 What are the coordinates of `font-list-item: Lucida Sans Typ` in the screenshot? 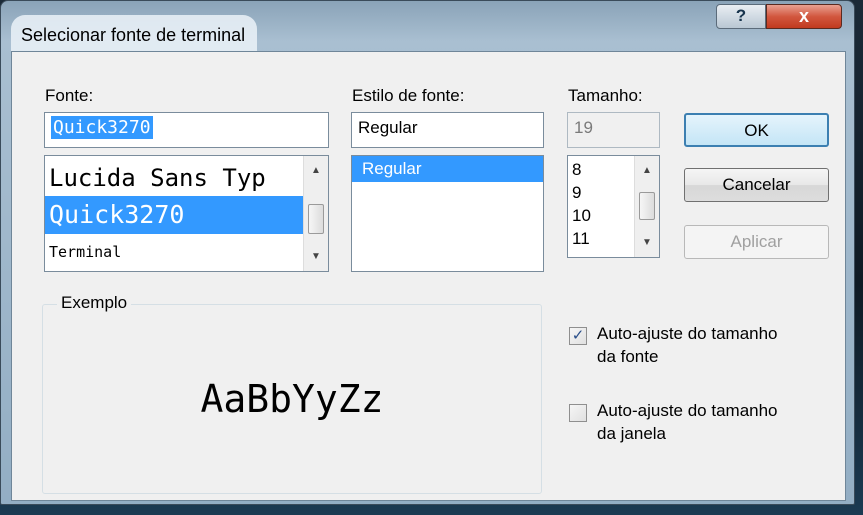 It's located at (177, 178).